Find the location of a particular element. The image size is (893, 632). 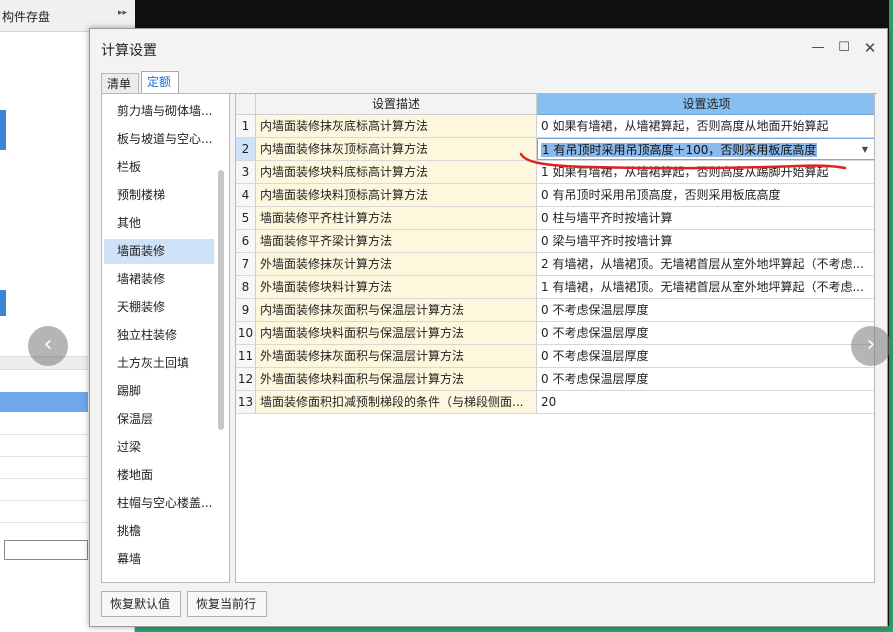

background-input is located at coordinates (46, 550).